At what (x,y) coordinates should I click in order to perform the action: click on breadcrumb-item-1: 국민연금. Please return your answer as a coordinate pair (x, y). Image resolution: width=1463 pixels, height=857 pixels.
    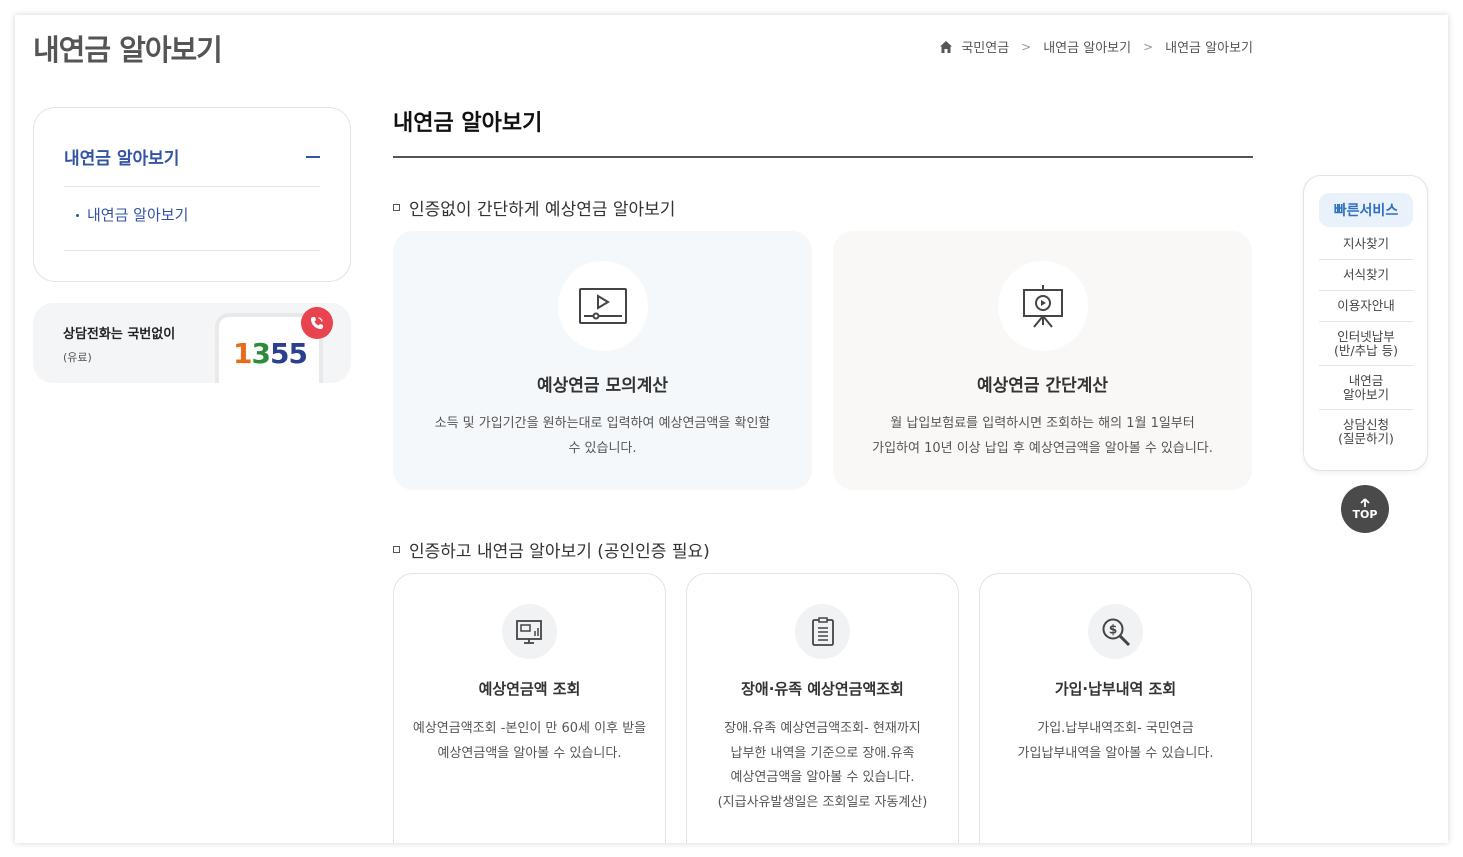
    Looking at the image, I should click on (985, 46).